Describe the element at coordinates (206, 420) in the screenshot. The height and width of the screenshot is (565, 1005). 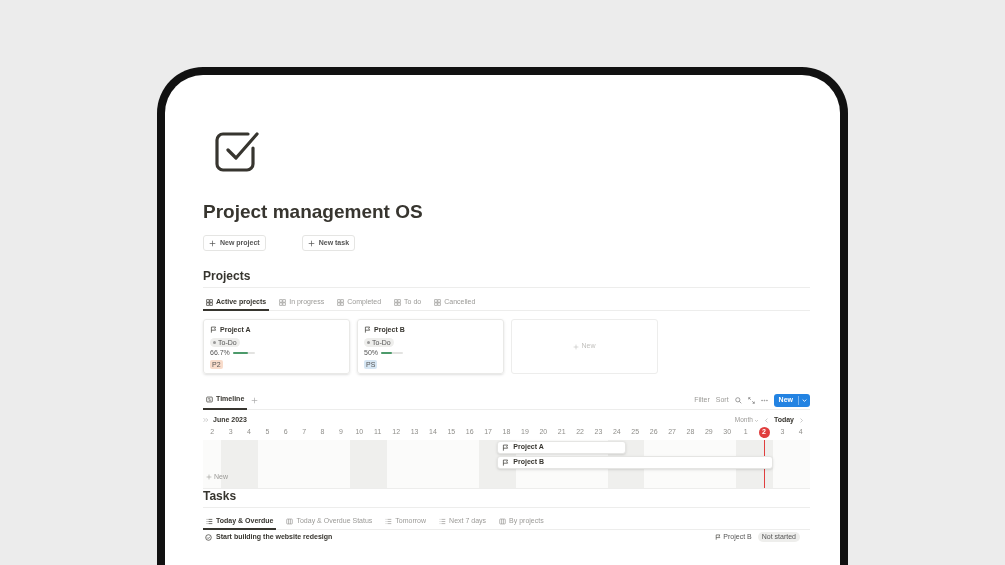
I see `double-chevron-icon` at that location.